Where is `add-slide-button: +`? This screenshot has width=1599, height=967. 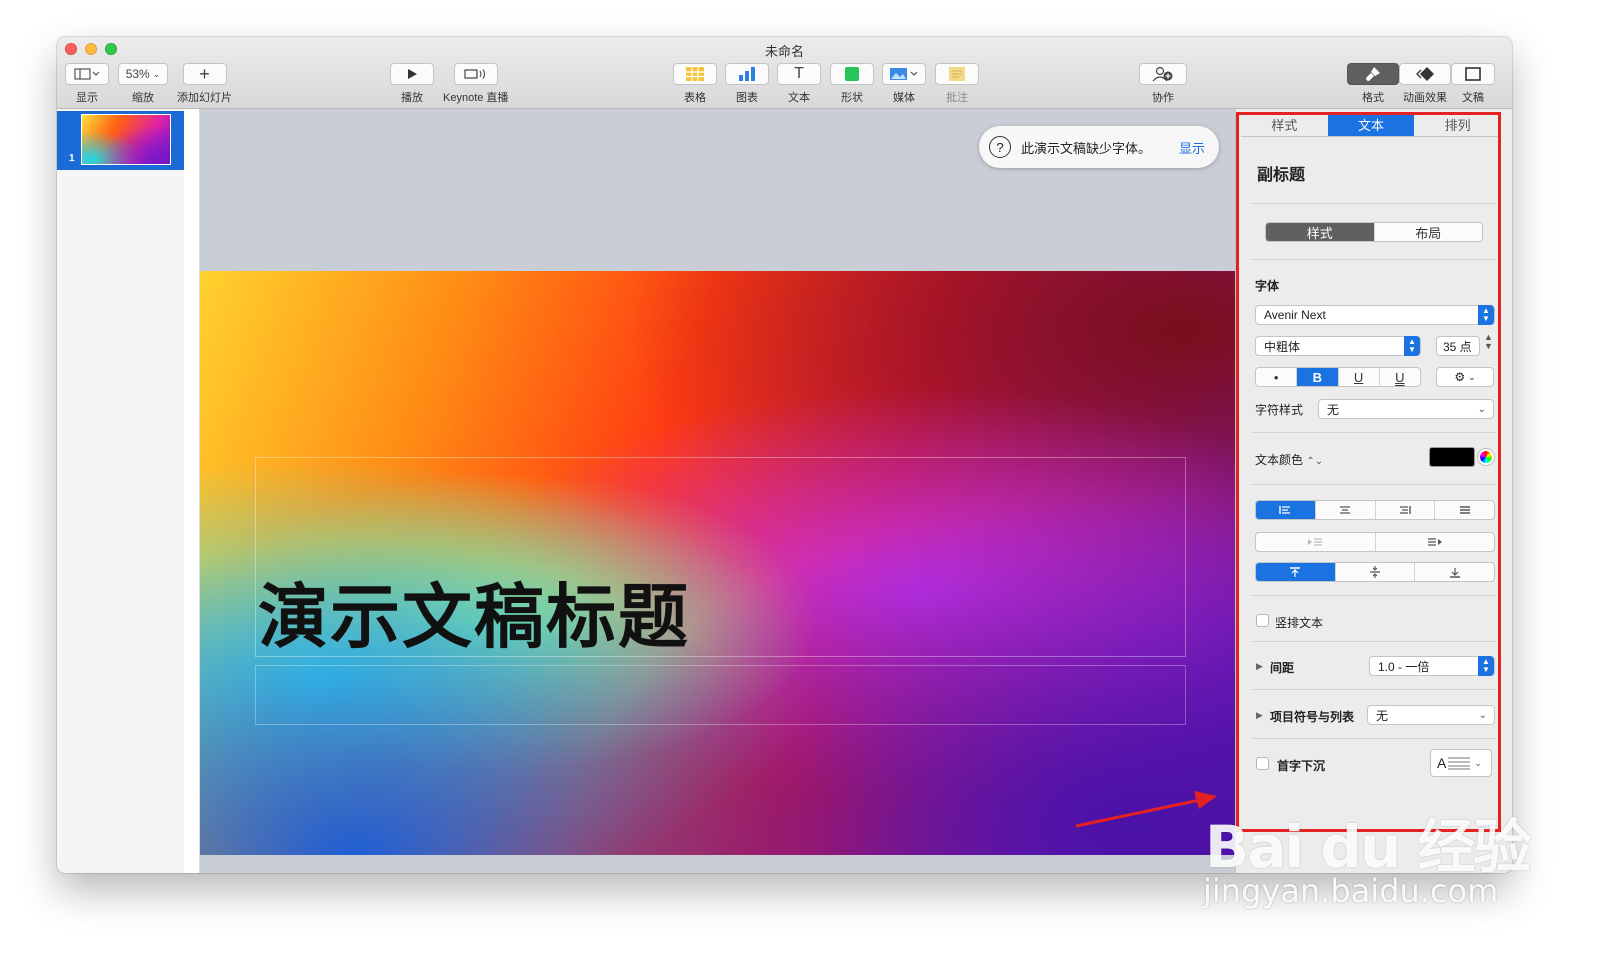
add-slide-button: + is located at coordinates (204, 74).